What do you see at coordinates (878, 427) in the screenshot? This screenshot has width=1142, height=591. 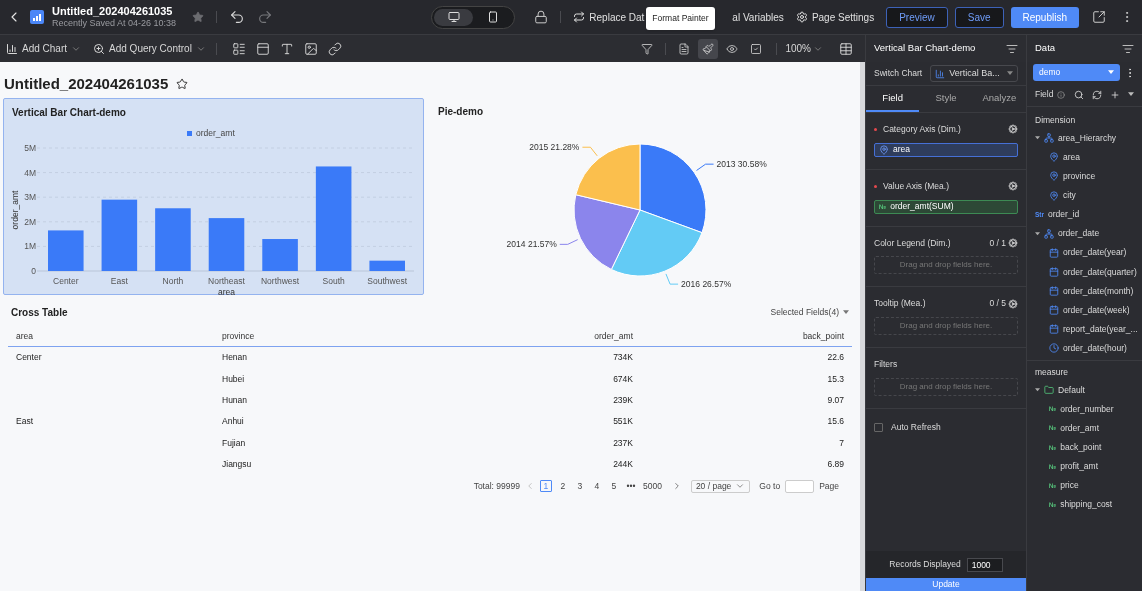 I see `checkbox` at bounding box center [878, 427].